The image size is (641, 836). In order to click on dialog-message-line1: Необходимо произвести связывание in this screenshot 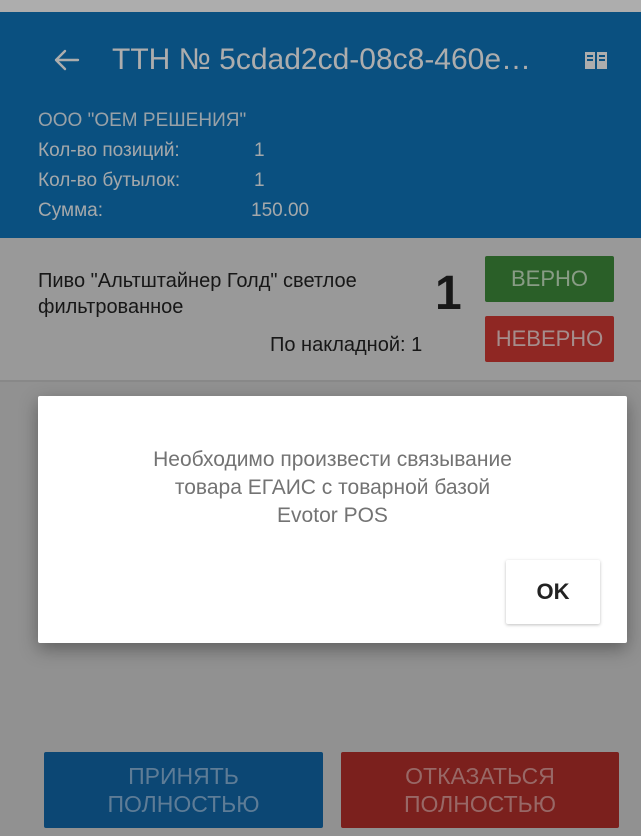, I will do `click(332, 459)`.